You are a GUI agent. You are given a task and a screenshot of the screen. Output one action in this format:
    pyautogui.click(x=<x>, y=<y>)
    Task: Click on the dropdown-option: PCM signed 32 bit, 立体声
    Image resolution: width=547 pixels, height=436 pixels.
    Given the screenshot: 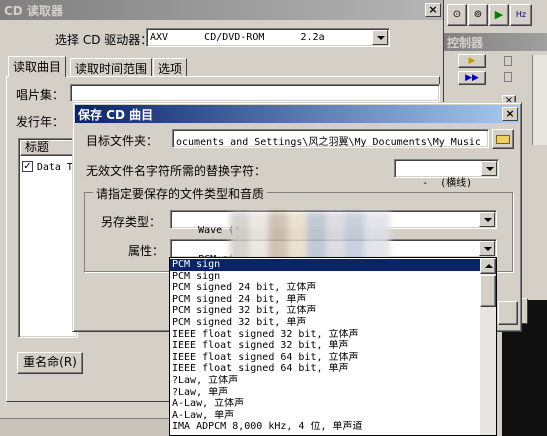 What is the action you would take?
    pyautogui.click(x=325, y=311)
    